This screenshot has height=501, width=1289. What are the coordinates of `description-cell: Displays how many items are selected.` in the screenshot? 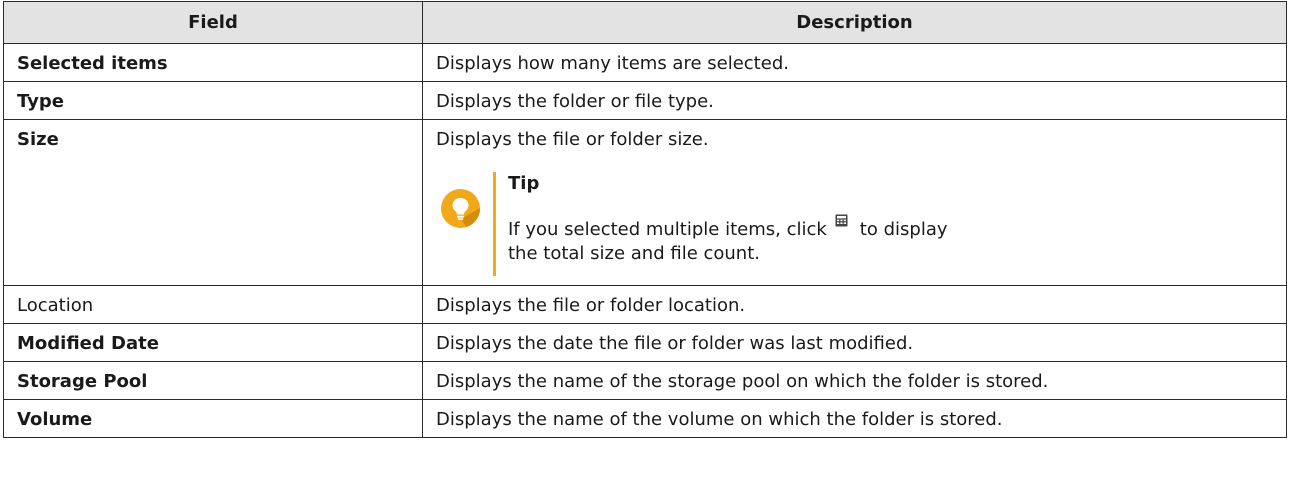 It's located at (854, 62).